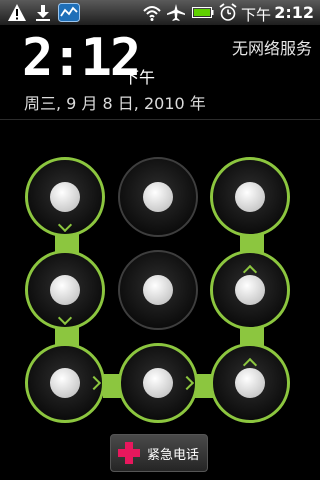 Image resolution: width=320 pixels, height=480 pixels. I want to click on lock-clock-ampm: 下午, so click(139, 77).